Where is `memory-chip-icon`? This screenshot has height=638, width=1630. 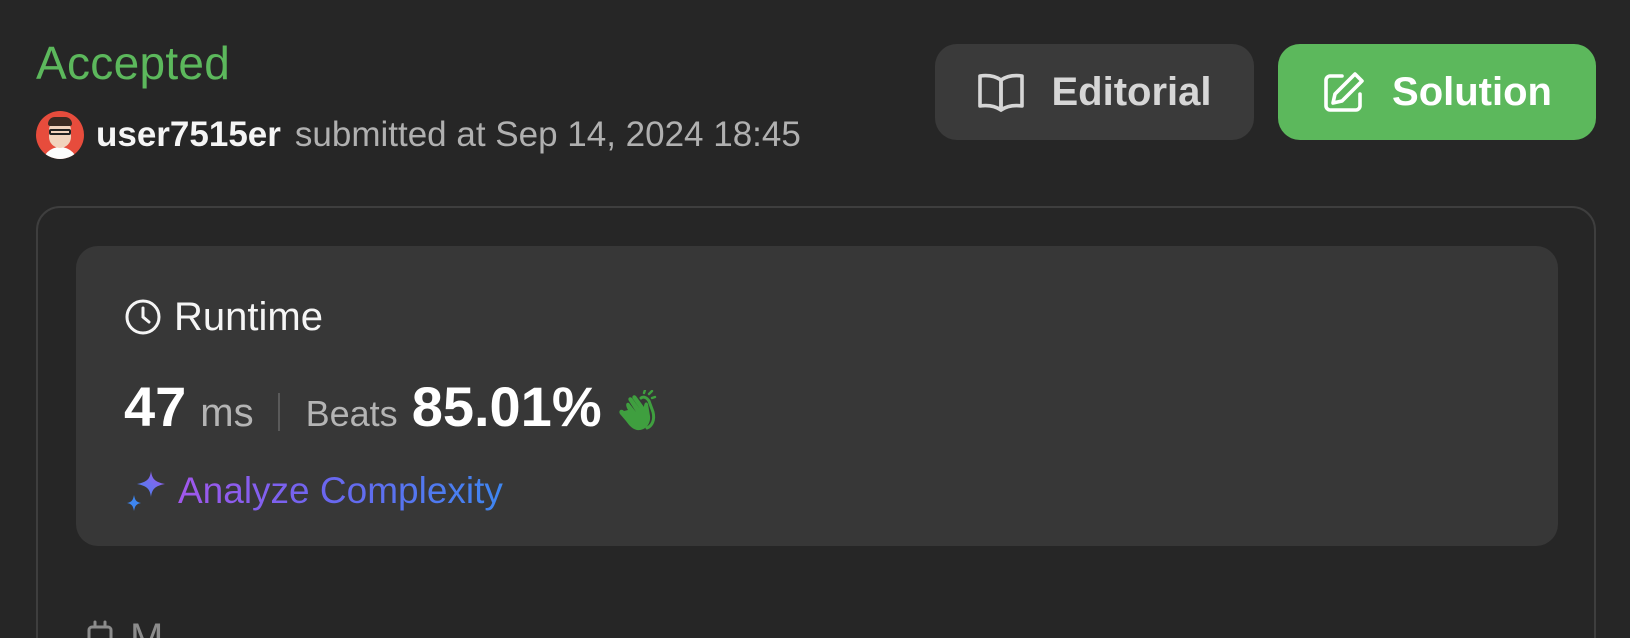 memory-chip-icon is located at coordinates (100, 629).